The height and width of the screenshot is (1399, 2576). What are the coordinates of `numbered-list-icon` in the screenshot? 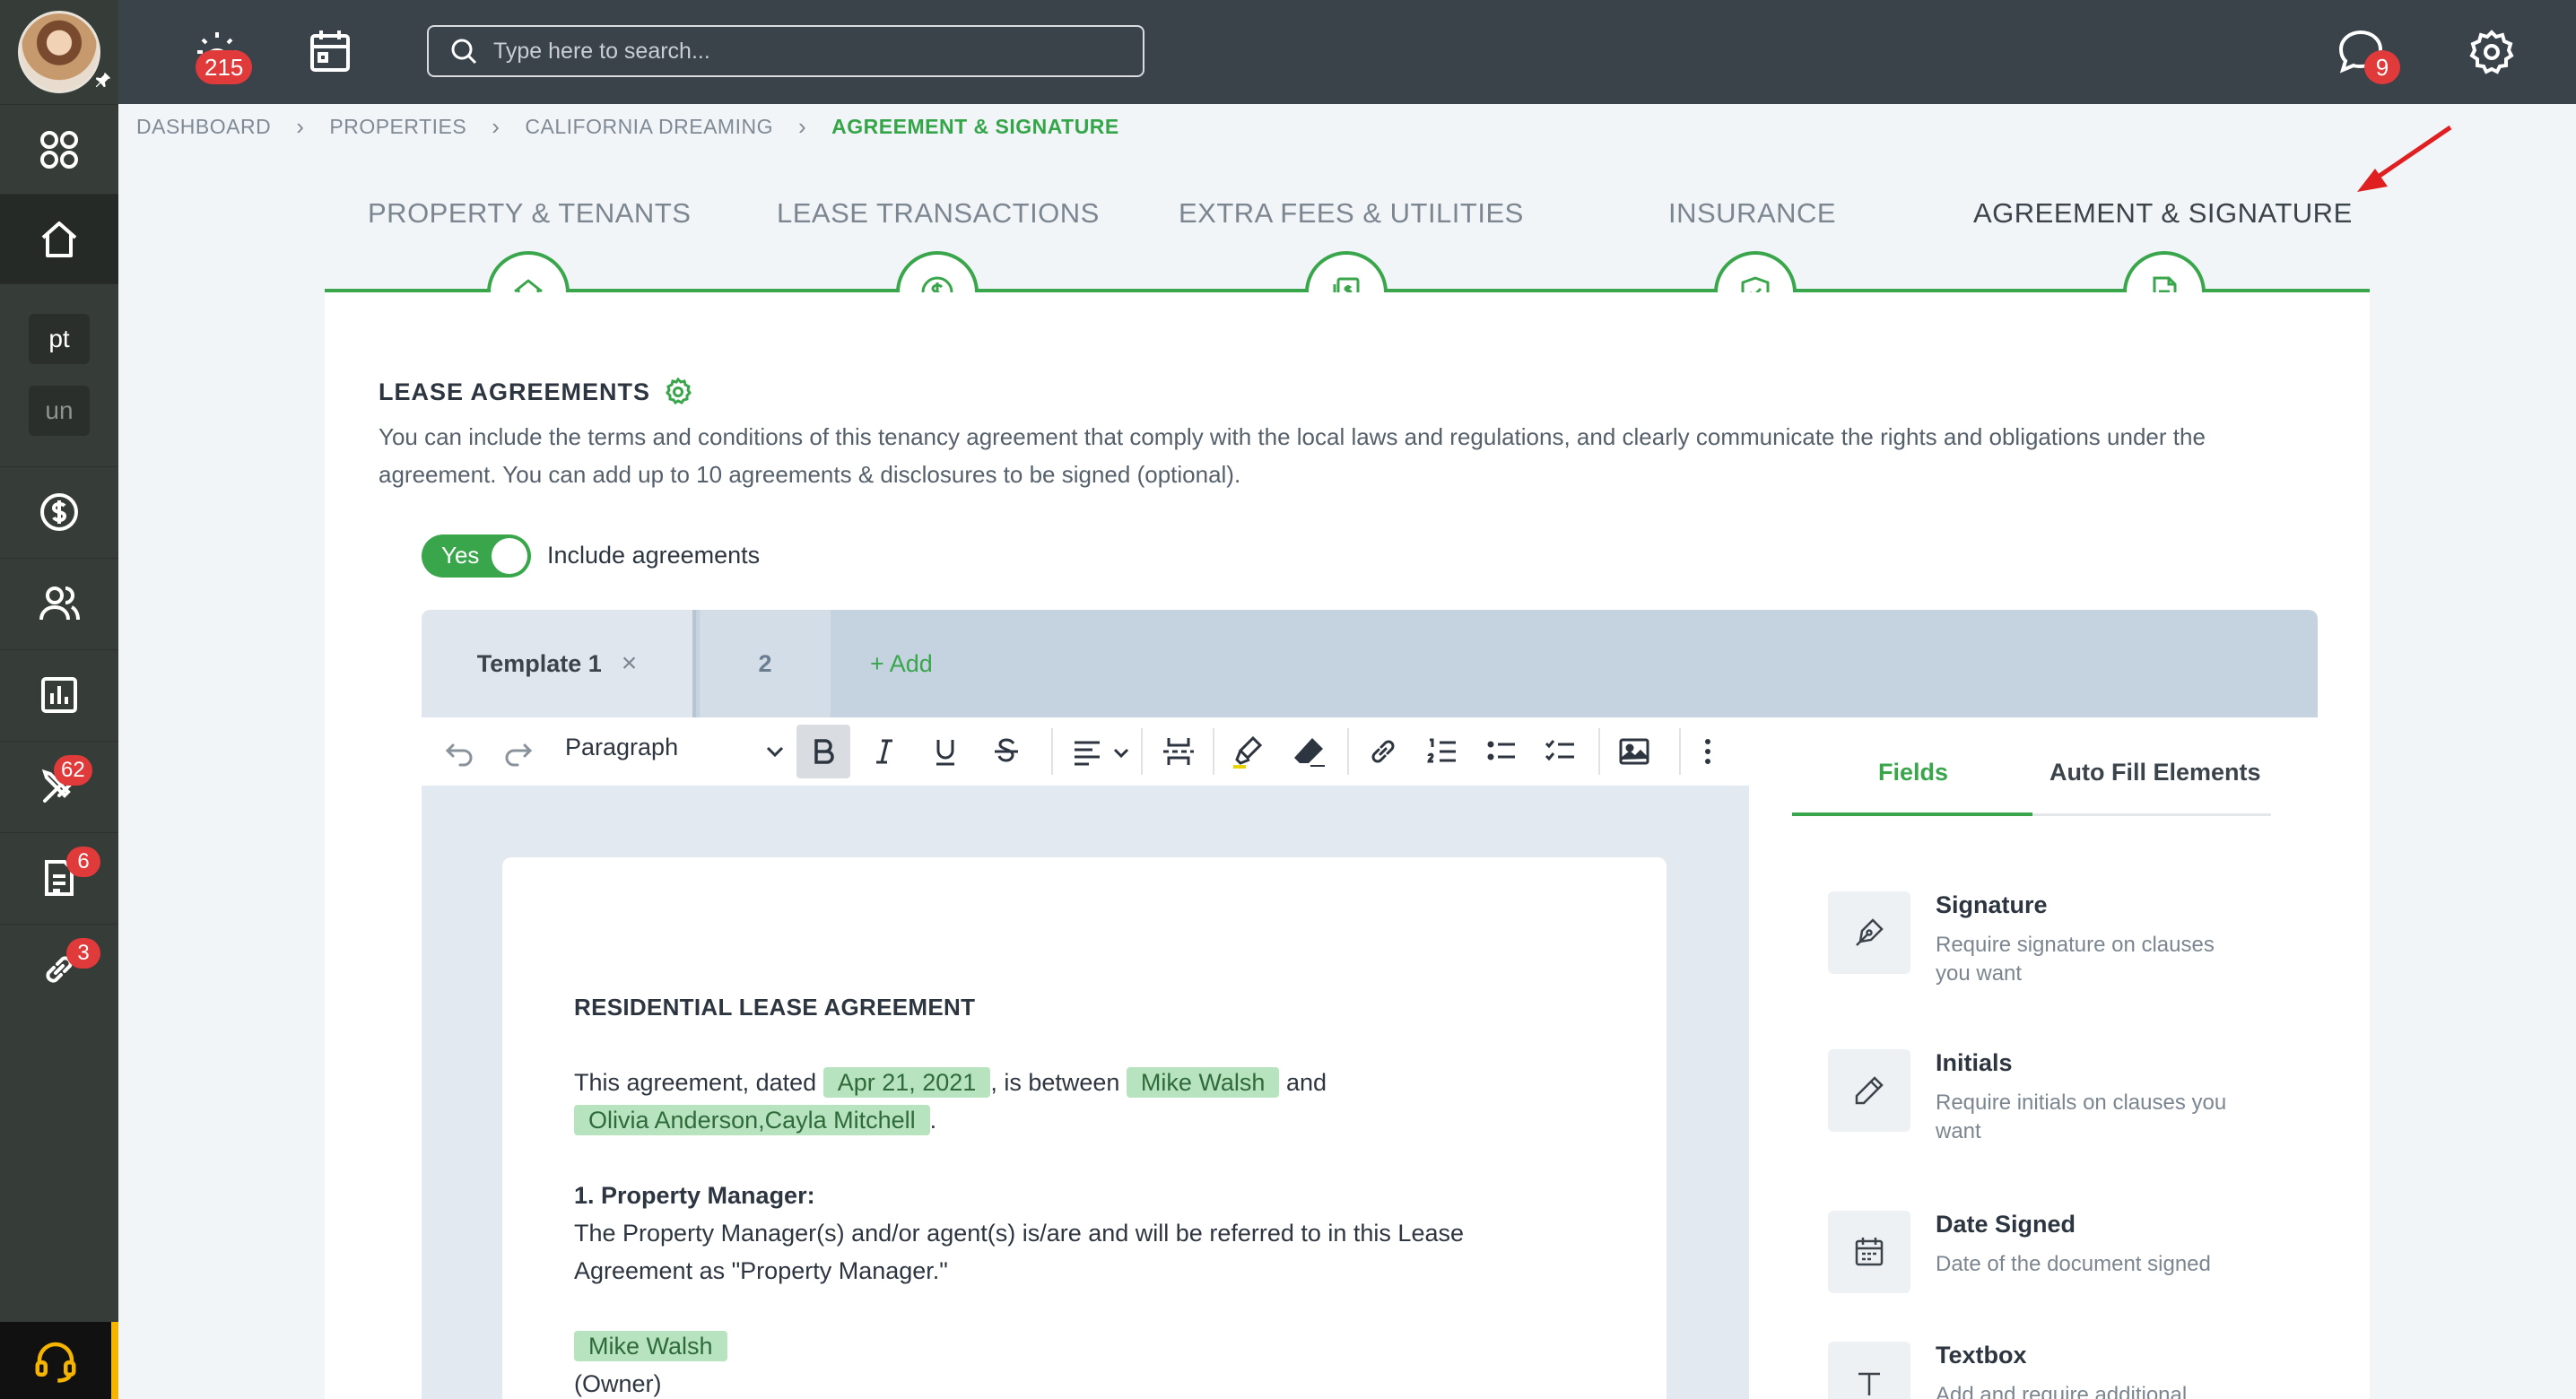 It's located at (1441, 751).